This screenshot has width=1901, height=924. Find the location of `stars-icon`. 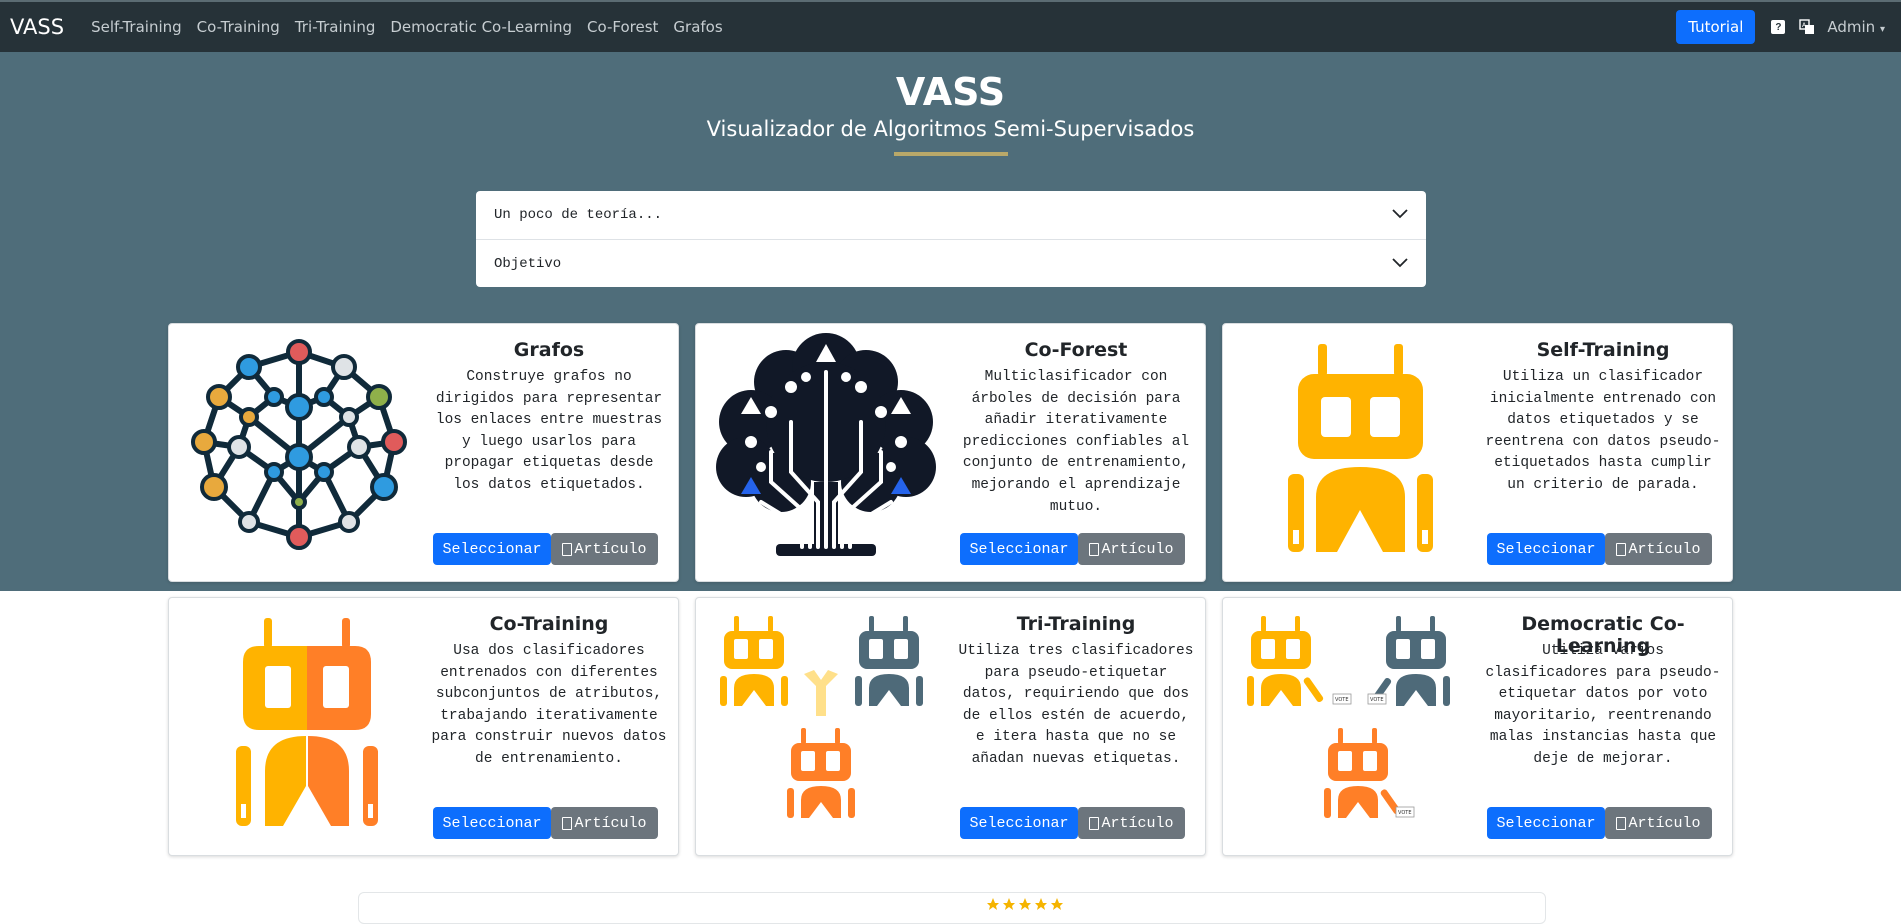

stars-icon is located at coordinates (1025, 904).